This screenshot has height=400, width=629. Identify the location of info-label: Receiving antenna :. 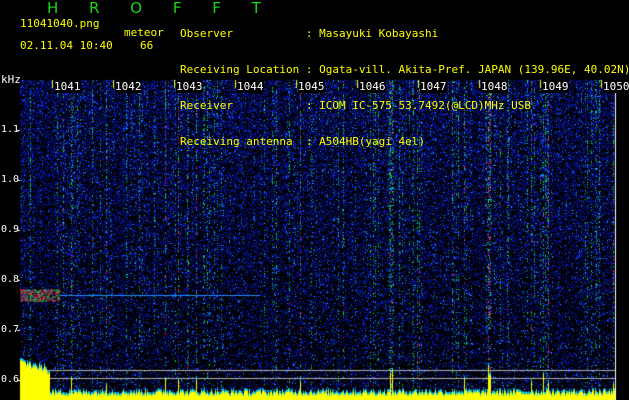
(246, 141).